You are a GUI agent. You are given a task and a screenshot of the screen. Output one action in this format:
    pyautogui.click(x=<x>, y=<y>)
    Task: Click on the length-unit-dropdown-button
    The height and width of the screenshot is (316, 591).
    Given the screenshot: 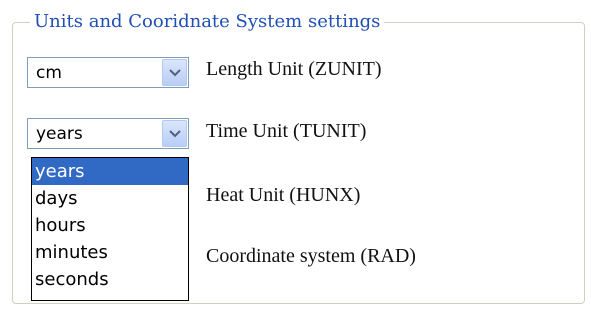 What is the action you would take?
    pyautogui.click(x=174, y=72)
    